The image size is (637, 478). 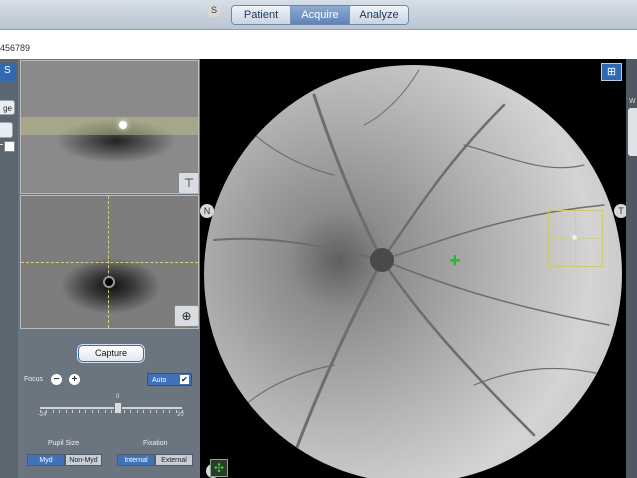 What do you see at coordinates (379, 15) in the screenshot?
I see `tab-analyze: Analyze` at bounding box center [379, 15].